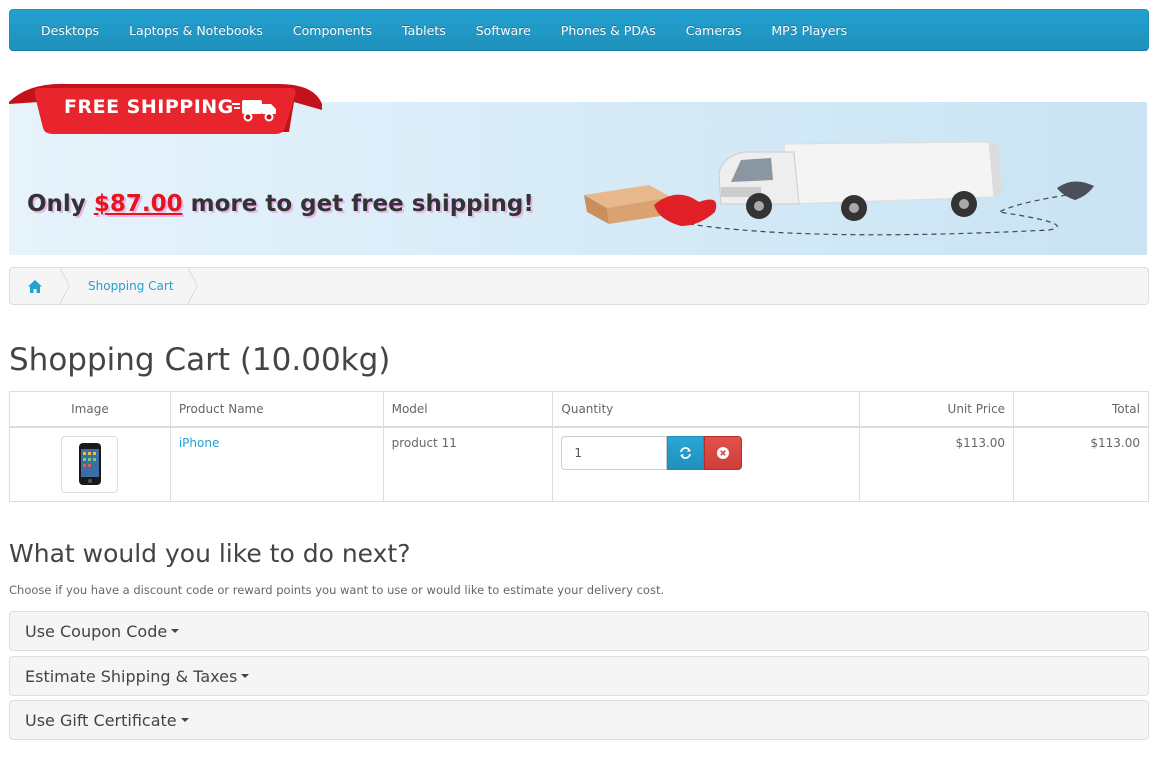 This screenshot has width=1167, height=759. I want to click on product-link: iPhone, so click(199, 443).